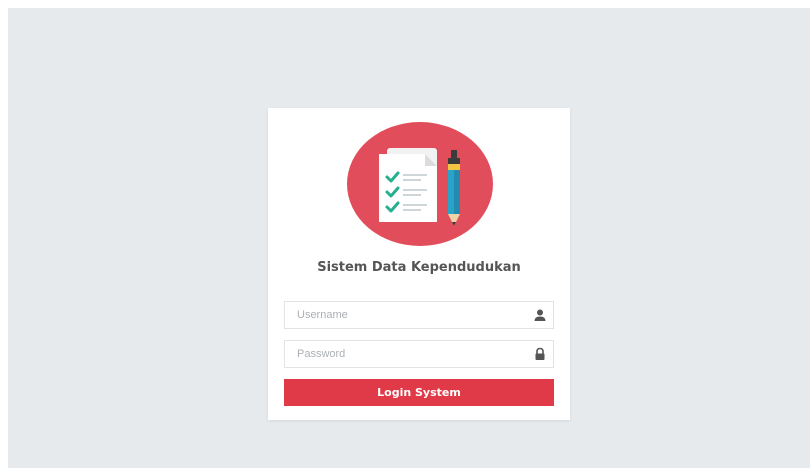  What do you see at coordinates (419, 392) in the screenshot?
I see `login-button: Login System` at bounding box center [419, 392].